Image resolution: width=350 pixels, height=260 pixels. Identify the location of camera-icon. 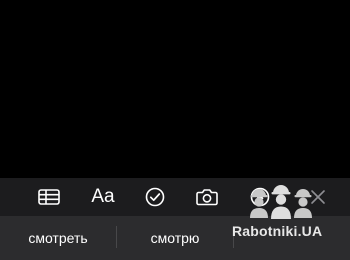
(207, 197).